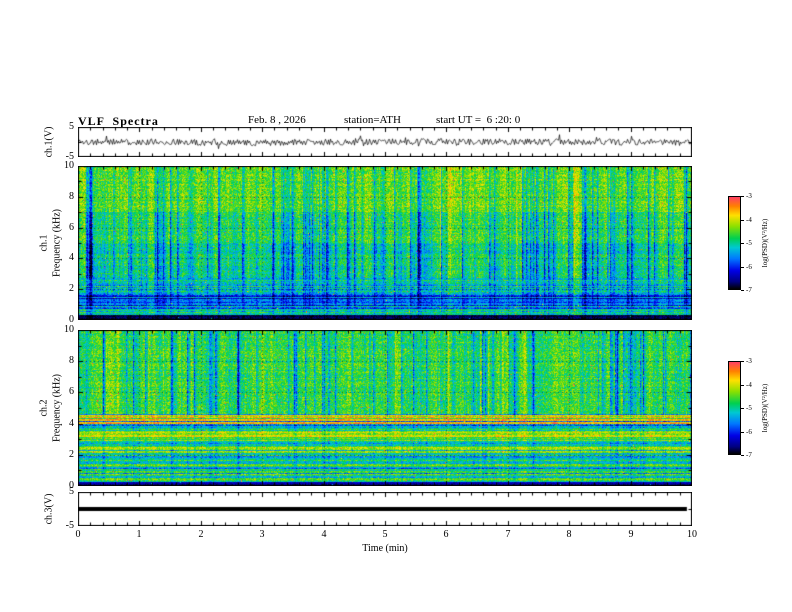  Describe the element at coordinates (78, 534) in the screenshot. I see `x-tick-label: 0` at that location.